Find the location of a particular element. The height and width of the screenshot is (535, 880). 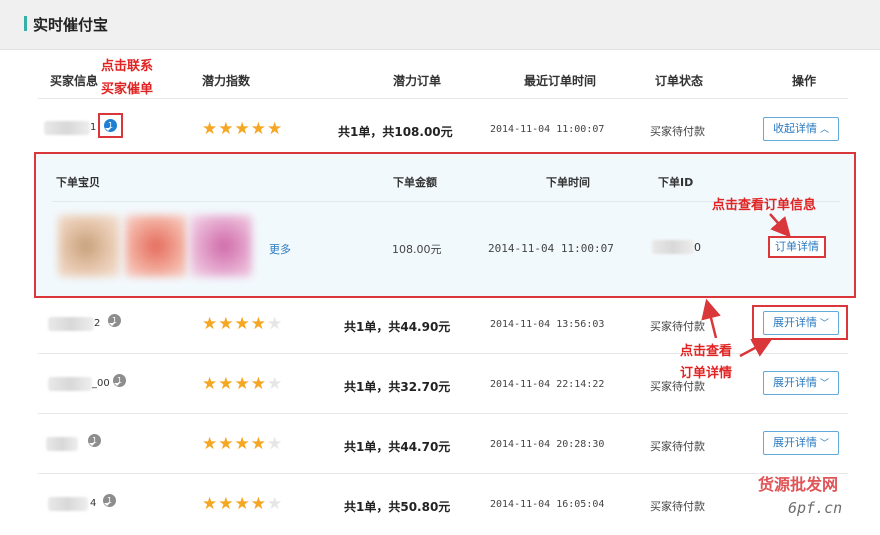

order-time: 2014-11-04 13:56:03 is located at coordinates (547, 324).